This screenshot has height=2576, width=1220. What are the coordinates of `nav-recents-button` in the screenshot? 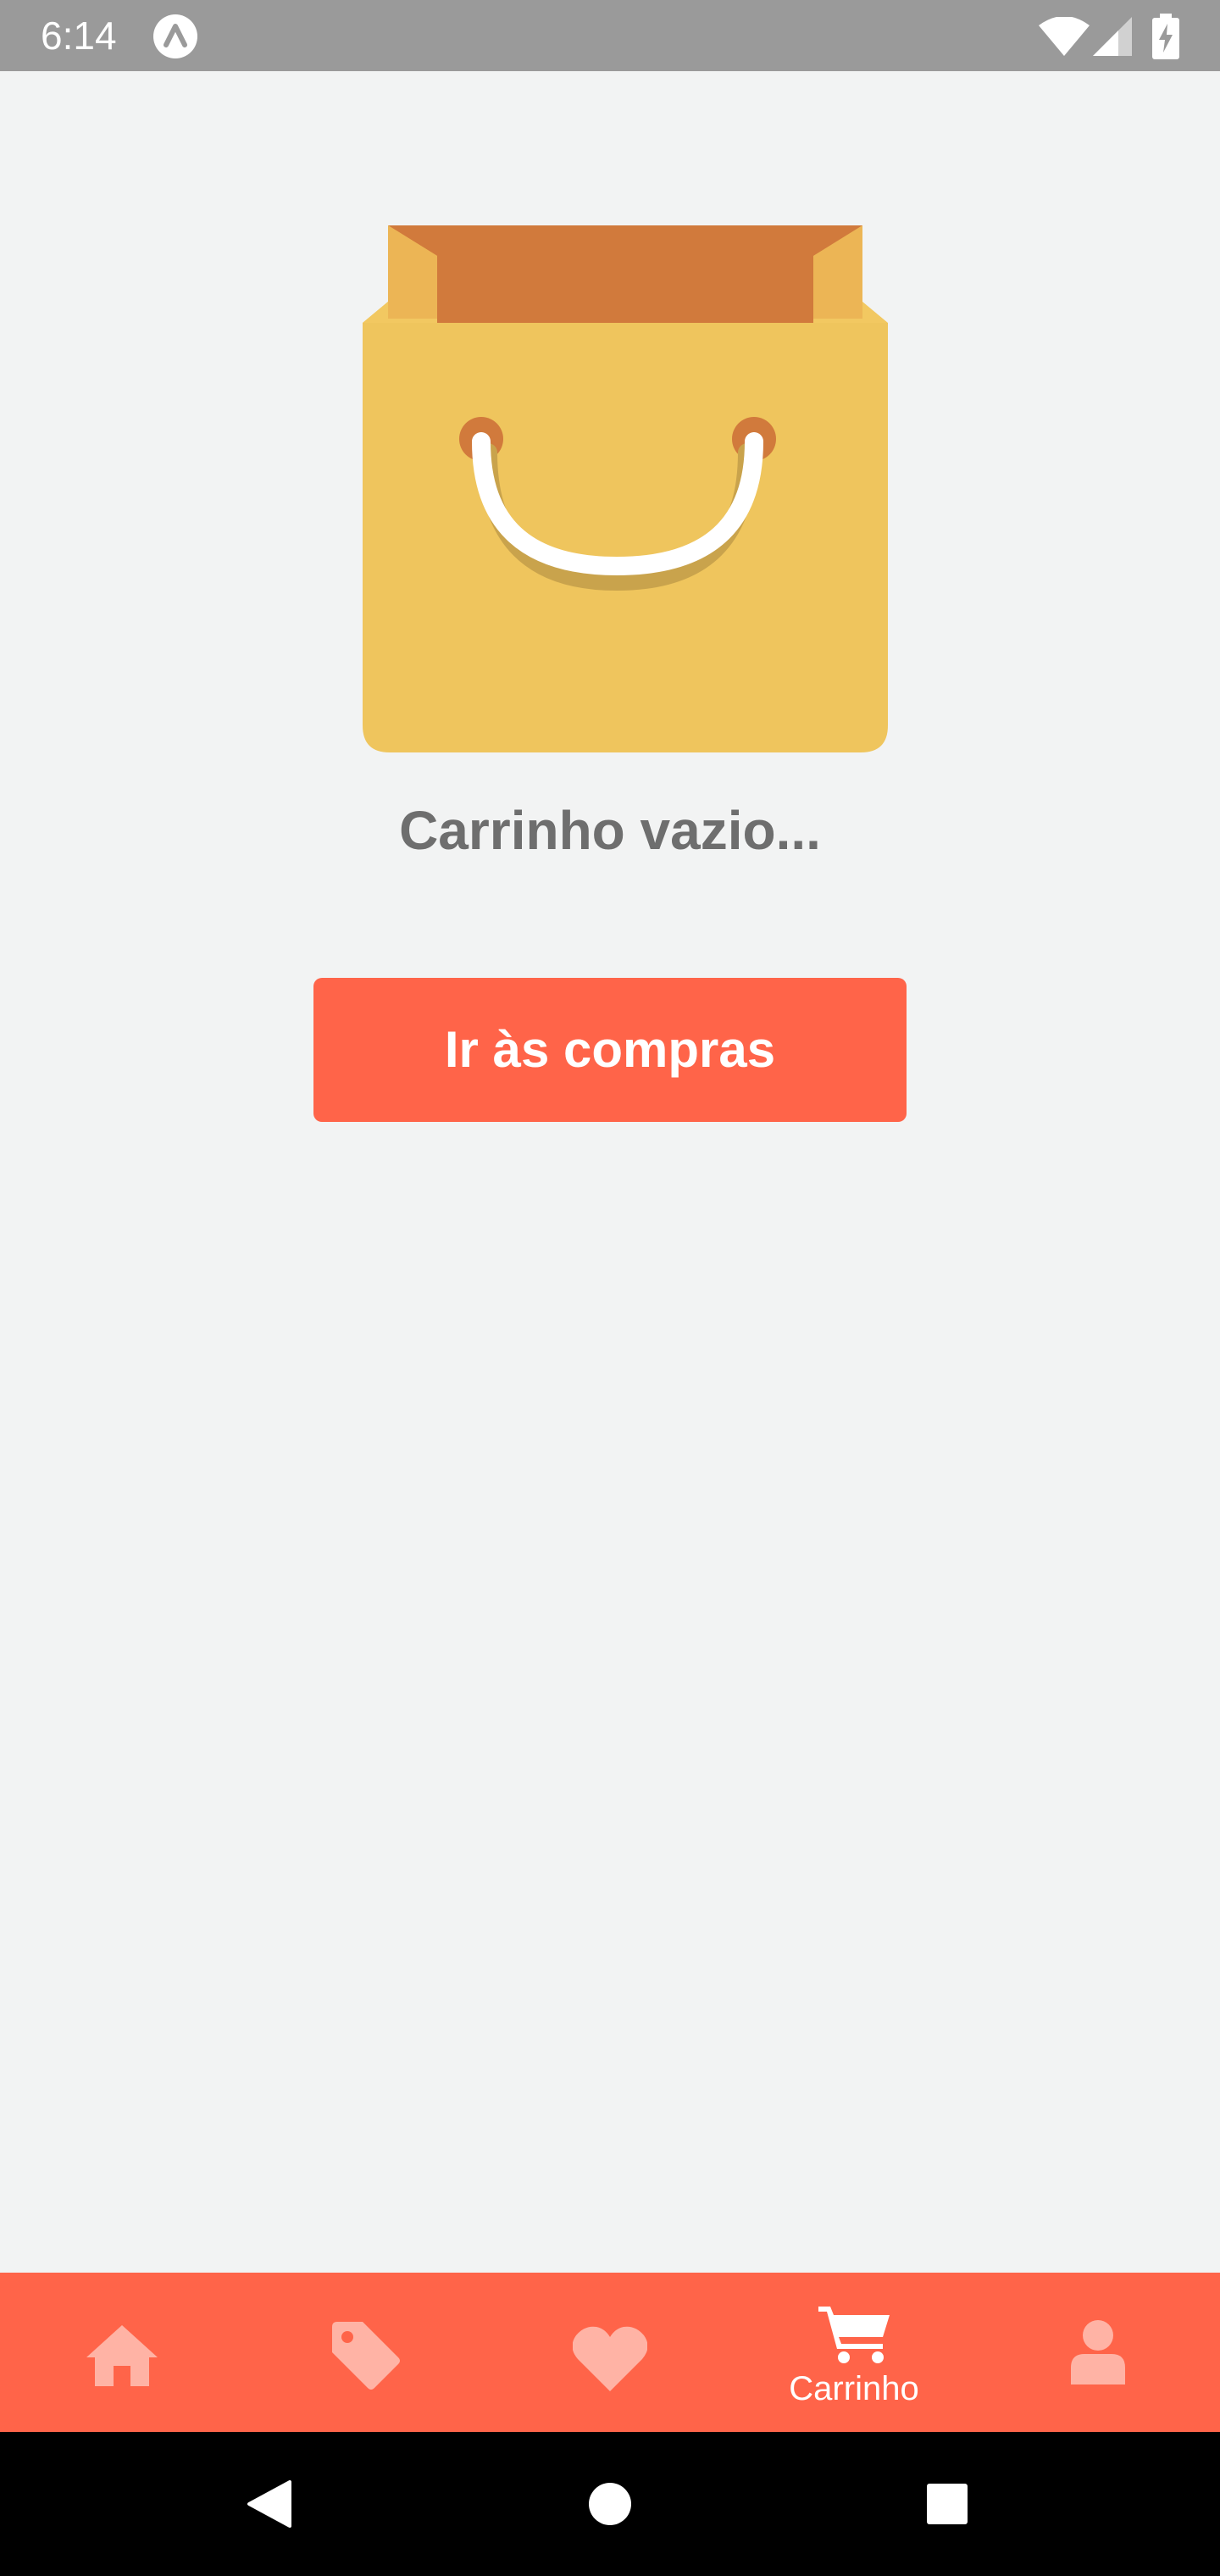 It's located at (947, 2504).